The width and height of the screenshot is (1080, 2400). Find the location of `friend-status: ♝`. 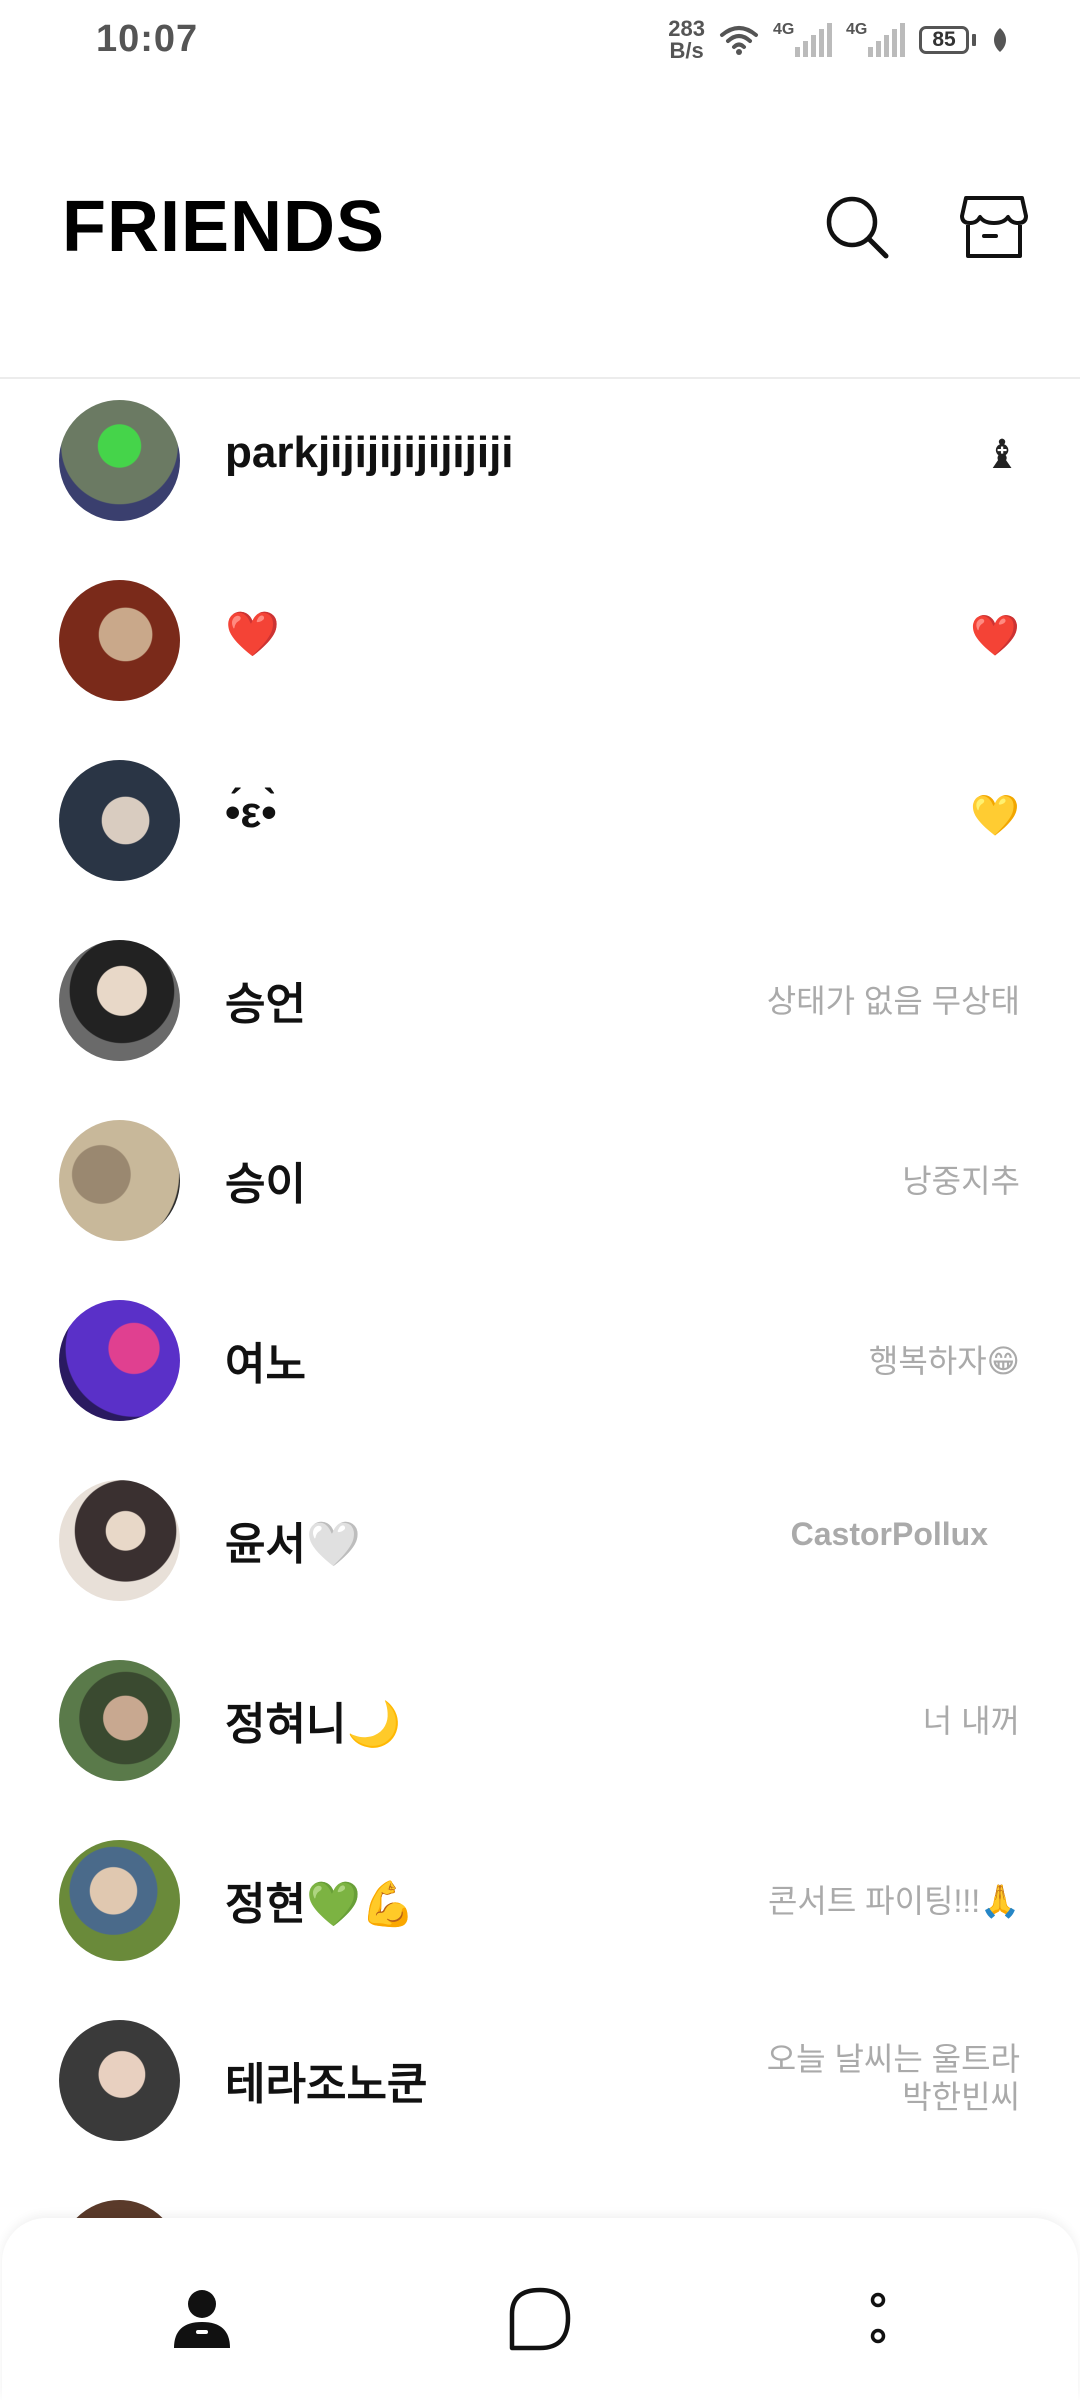

friend-status: ♝ is located at coordinates (1002, 455).